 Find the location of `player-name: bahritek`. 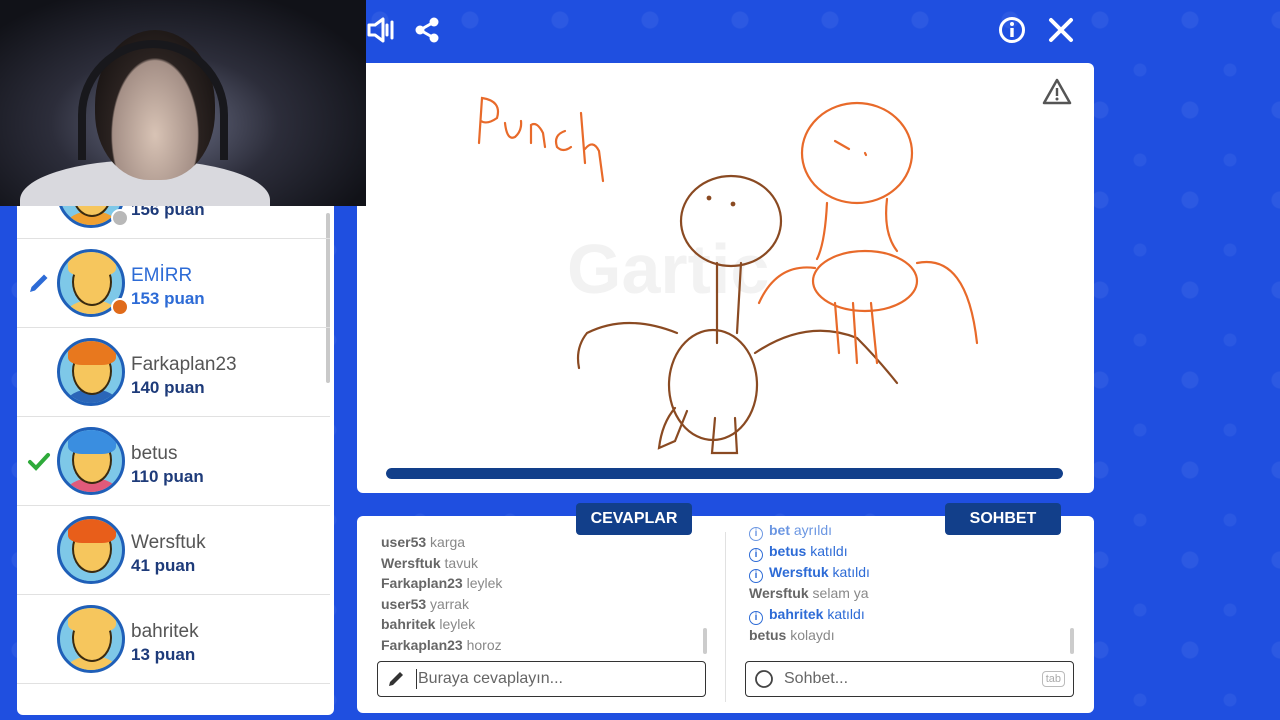

player-name: bahritek is located at coordinates (165, 631).